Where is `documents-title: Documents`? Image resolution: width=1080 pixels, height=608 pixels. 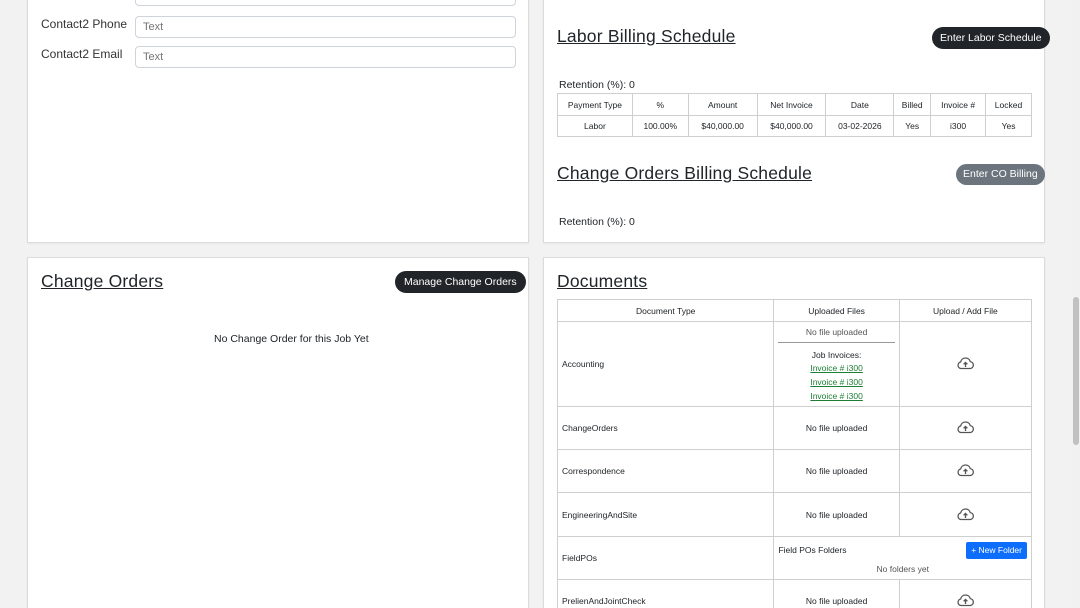 documents-title: Documents is located at coordinates (602, 281).